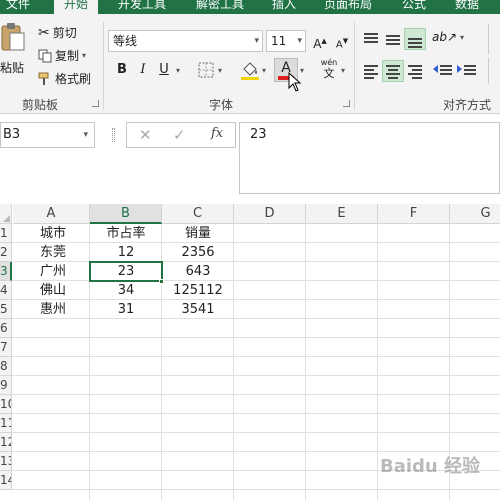 Image resolution: width=500 pixels, height=500 pixels. I want to click on column-header-a: A, so click(51, 214).